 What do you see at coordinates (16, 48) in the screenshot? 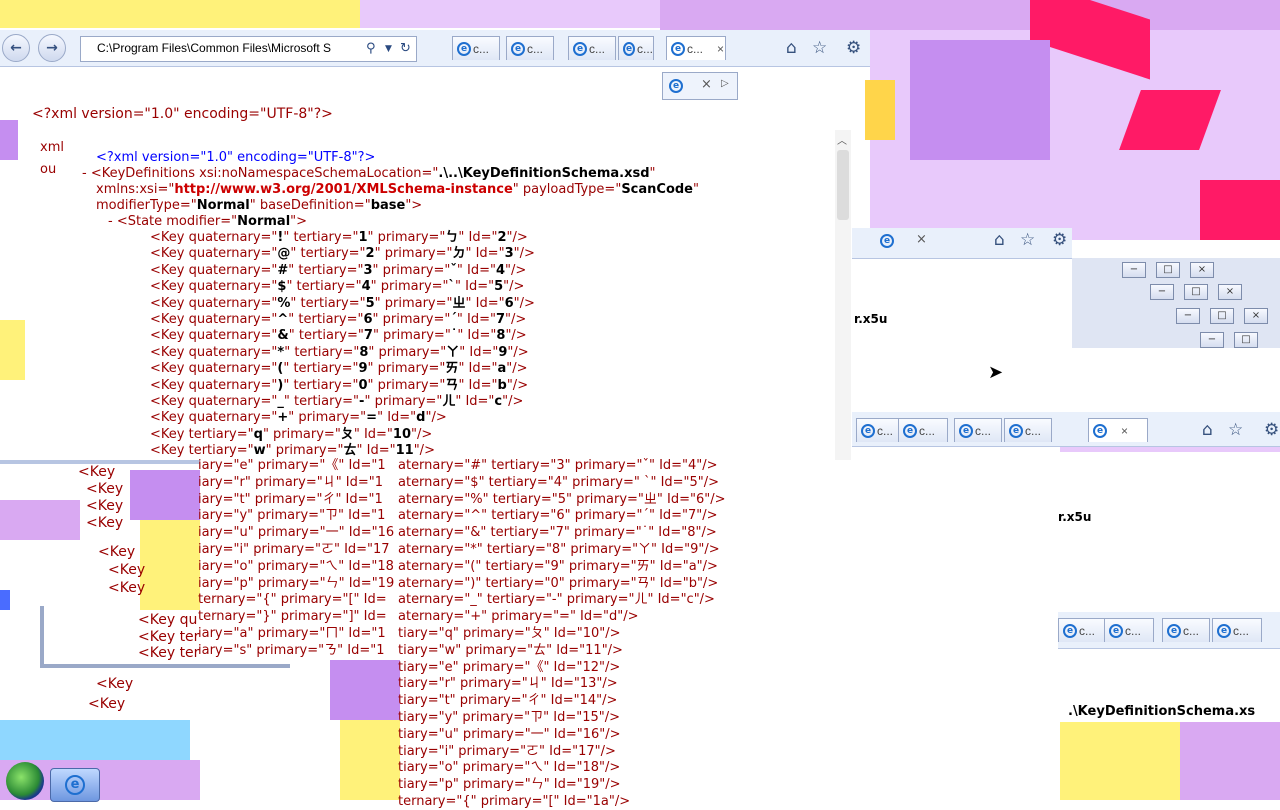
I see `back-button: ←` at bounding box center [16, 48].